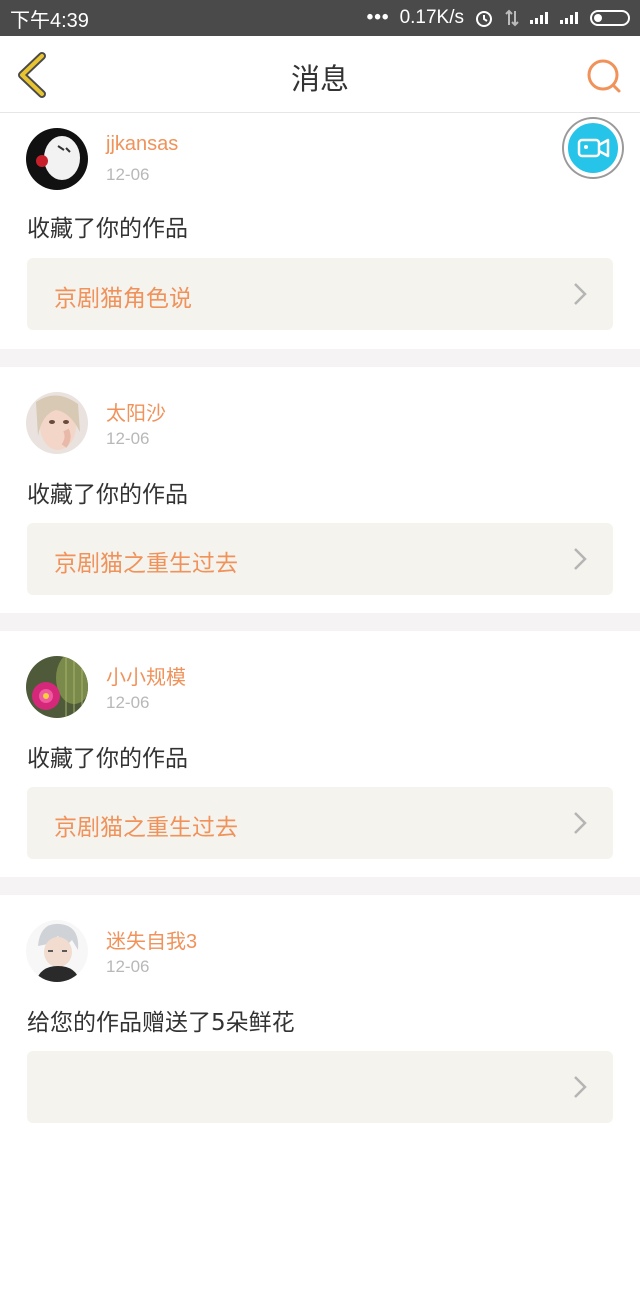 This screenshot has width=640, height=1295. Describe the element at coordinates (378, 17) in the screenshot. I see `status-dots: •••` at that location.